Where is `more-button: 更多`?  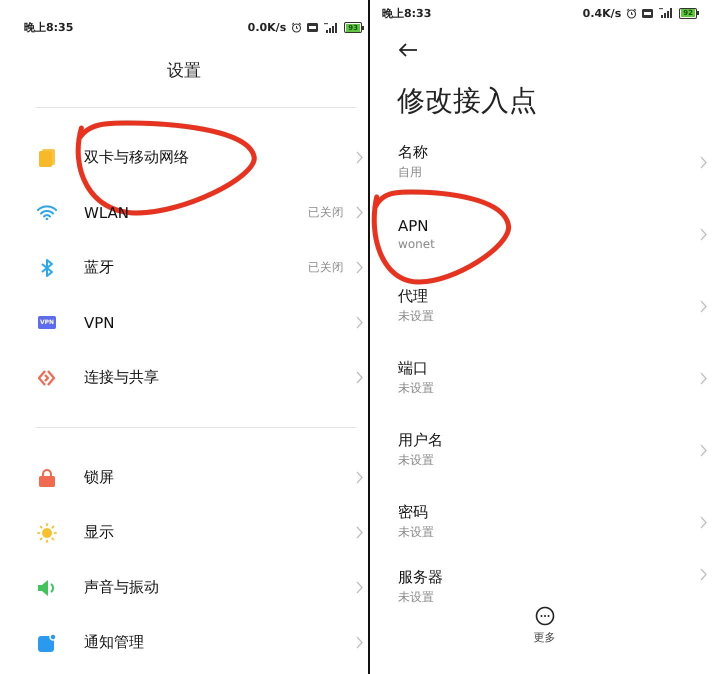
more-button: 更多 is located at coordinates (545, 625).